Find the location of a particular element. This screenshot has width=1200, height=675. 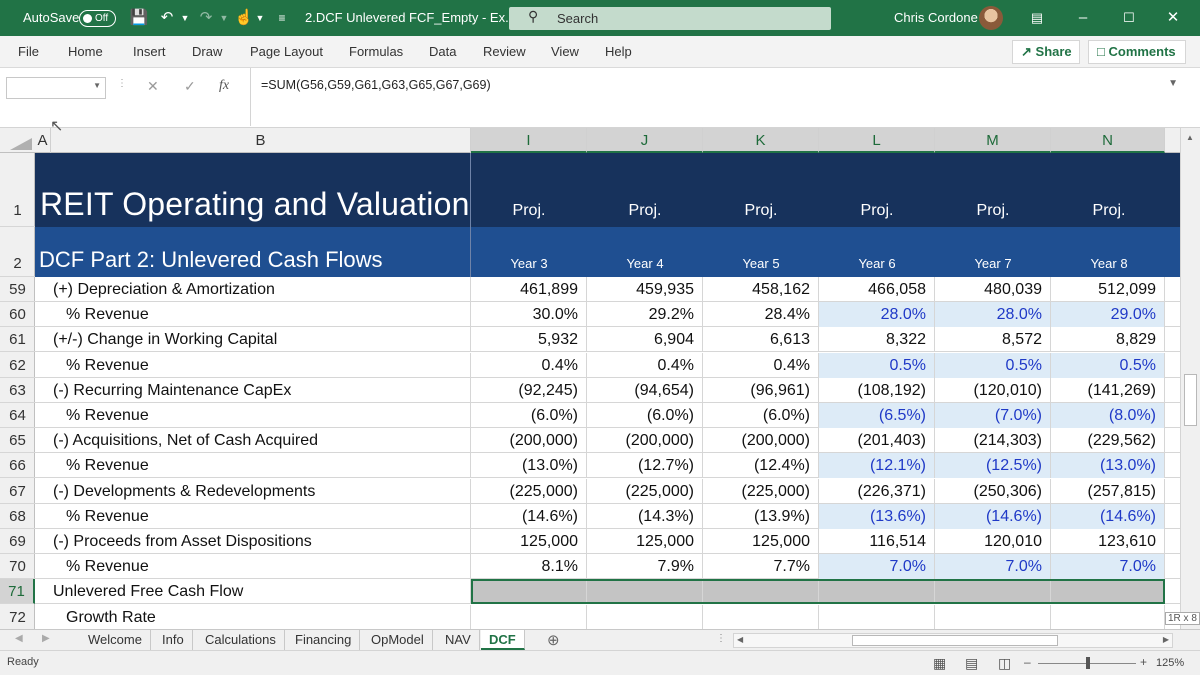

menu-review: Review is located at coordinates (504, 51).